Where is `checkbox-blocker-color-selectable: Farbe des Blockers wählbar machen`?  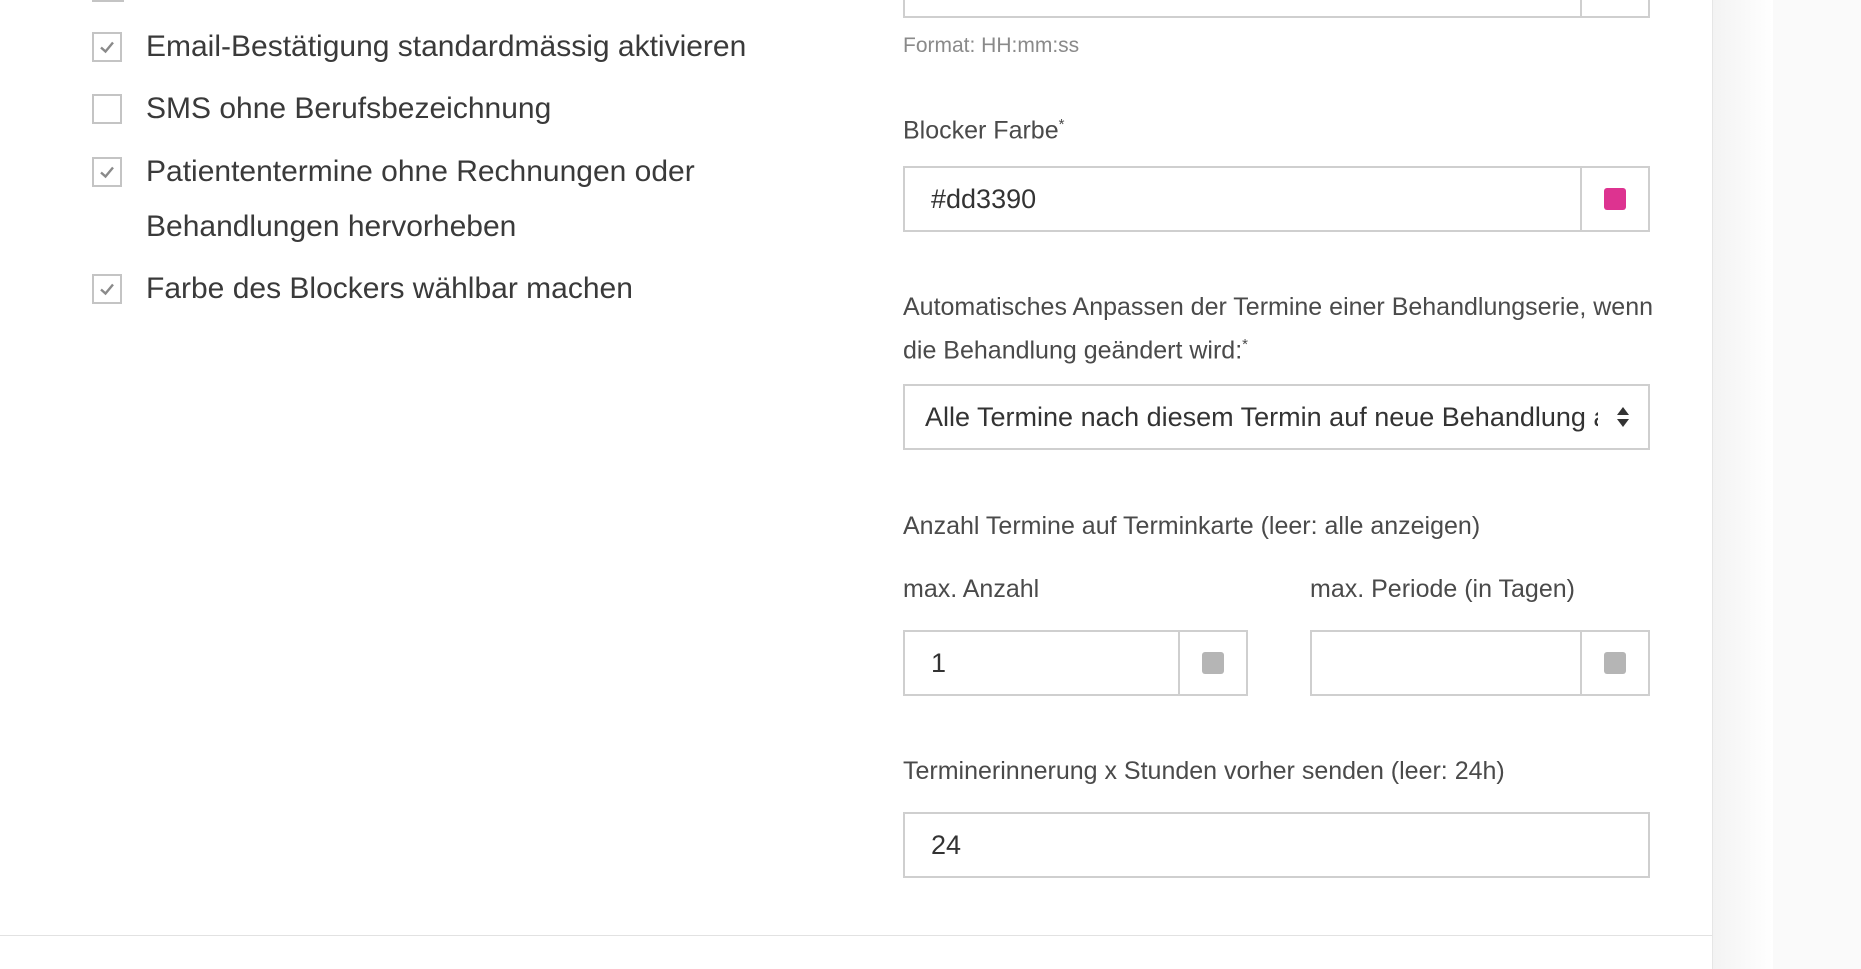
checkbox-blocker-color-selectable: Farbe des Blockers wählbar machen is located at coordinates (439, 294).